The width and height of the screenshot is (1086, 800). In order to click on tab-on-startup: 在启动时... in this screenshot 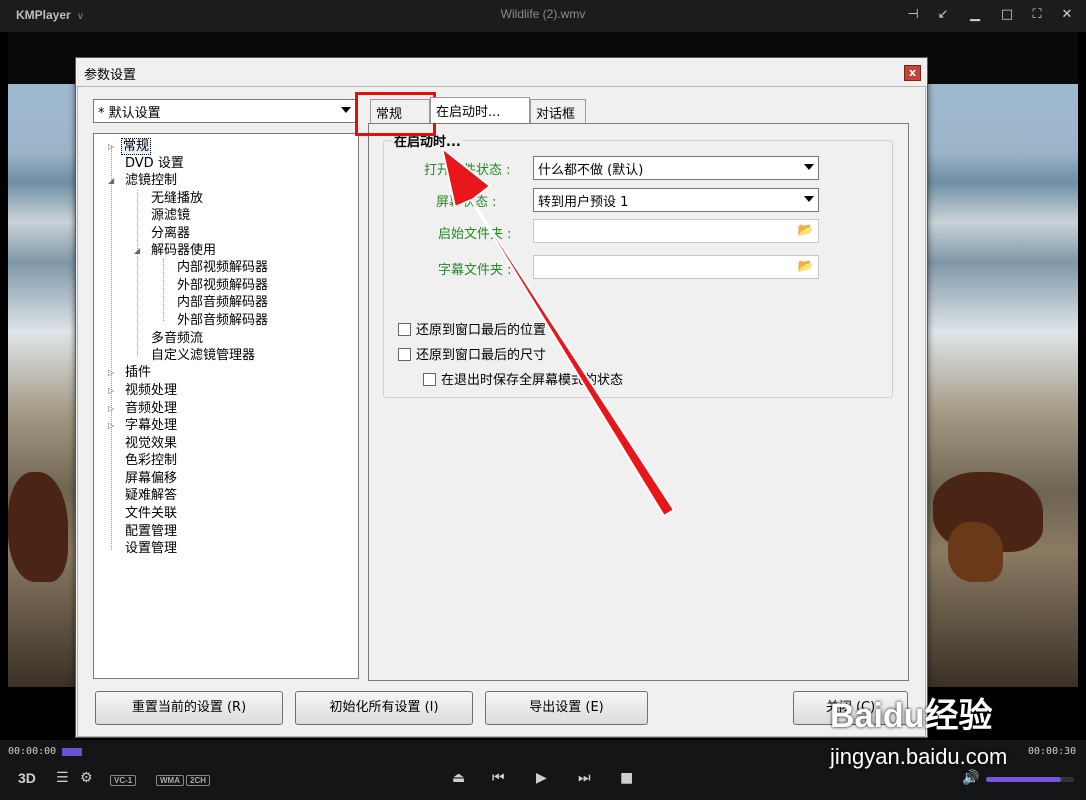, I will do `click(480, 110)`.